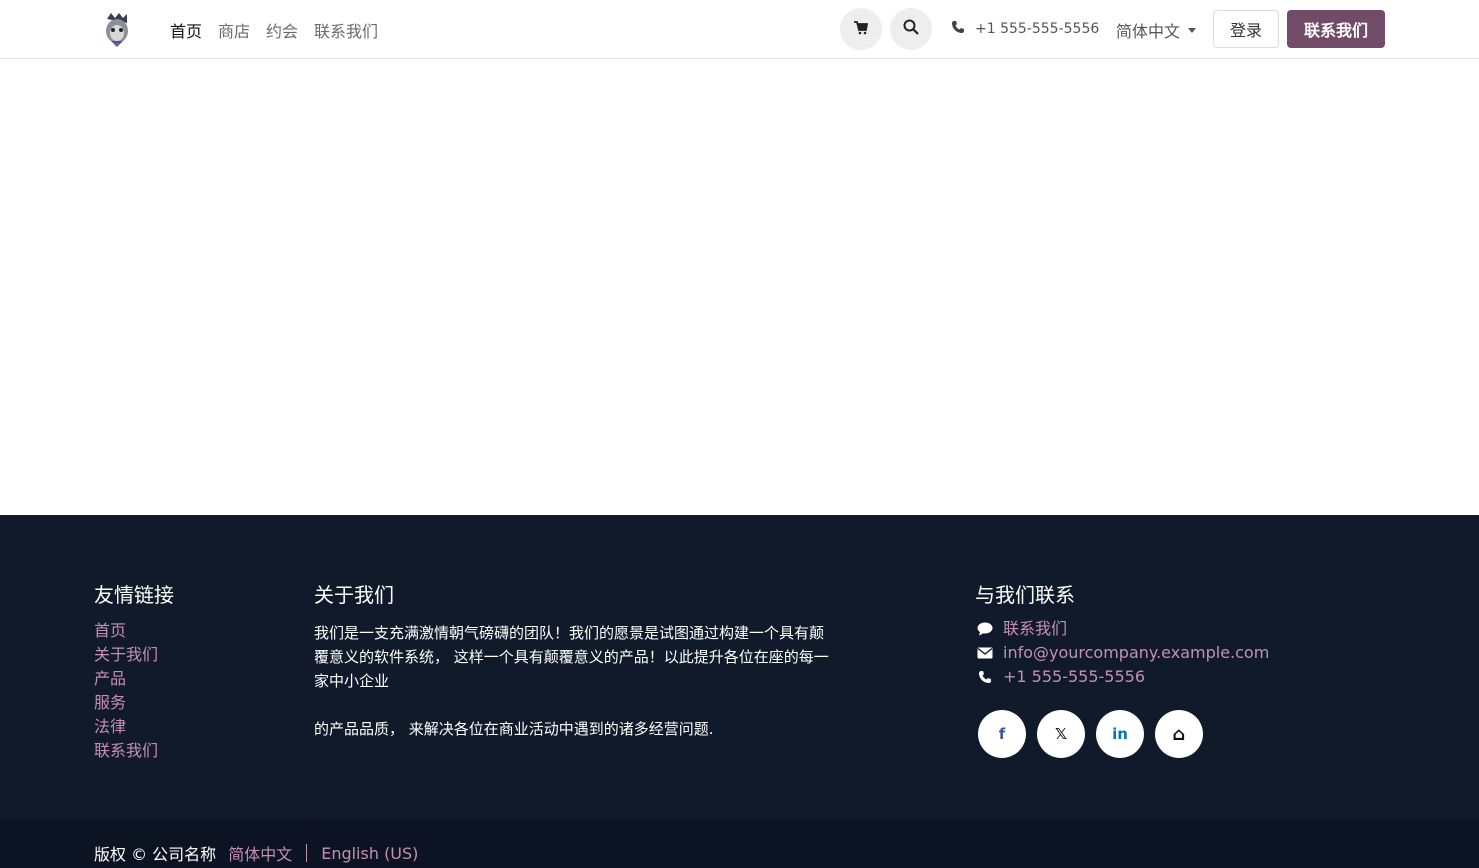 The width and height of the screenshot is (1479, 868). I want to click on footer-link-products: 产品, so click(126, 679).